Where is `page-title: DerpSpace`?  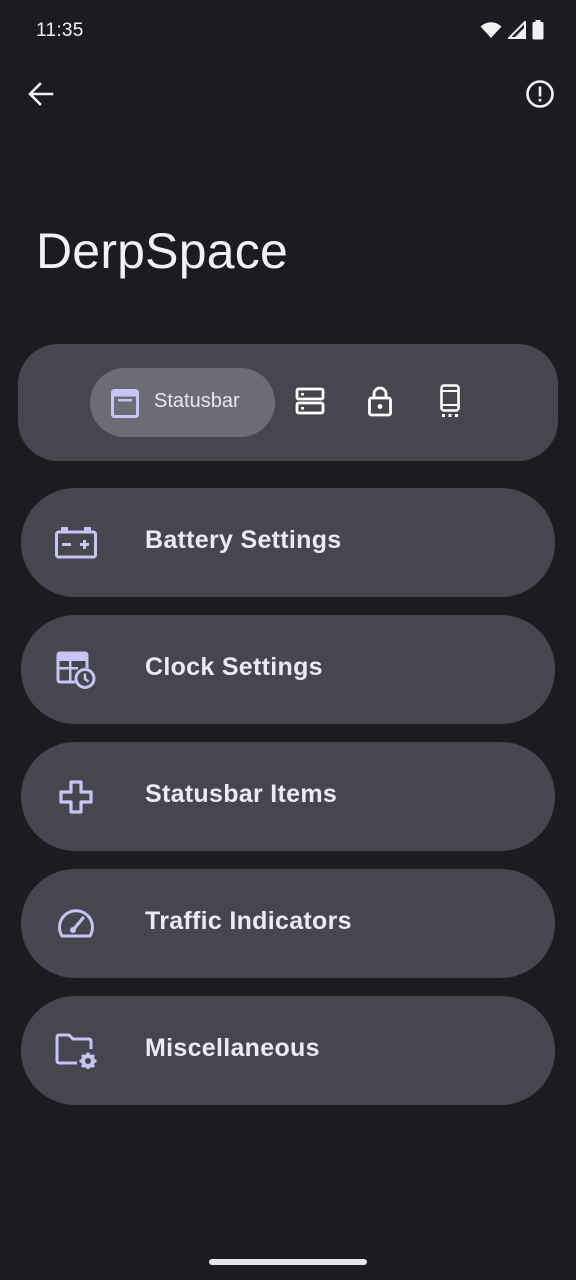
page-title: DerpSpace is located at coordinates (162, 251).